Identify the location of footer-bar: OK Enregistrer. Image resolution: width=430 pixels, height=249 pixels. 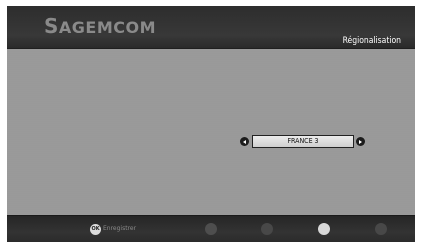
(211, 228).